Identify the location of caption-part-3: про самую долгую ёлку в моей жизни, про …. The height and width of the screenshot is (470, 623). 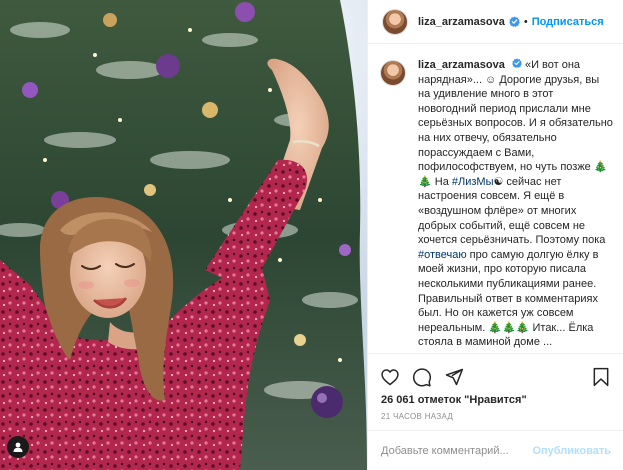
(508, 298).